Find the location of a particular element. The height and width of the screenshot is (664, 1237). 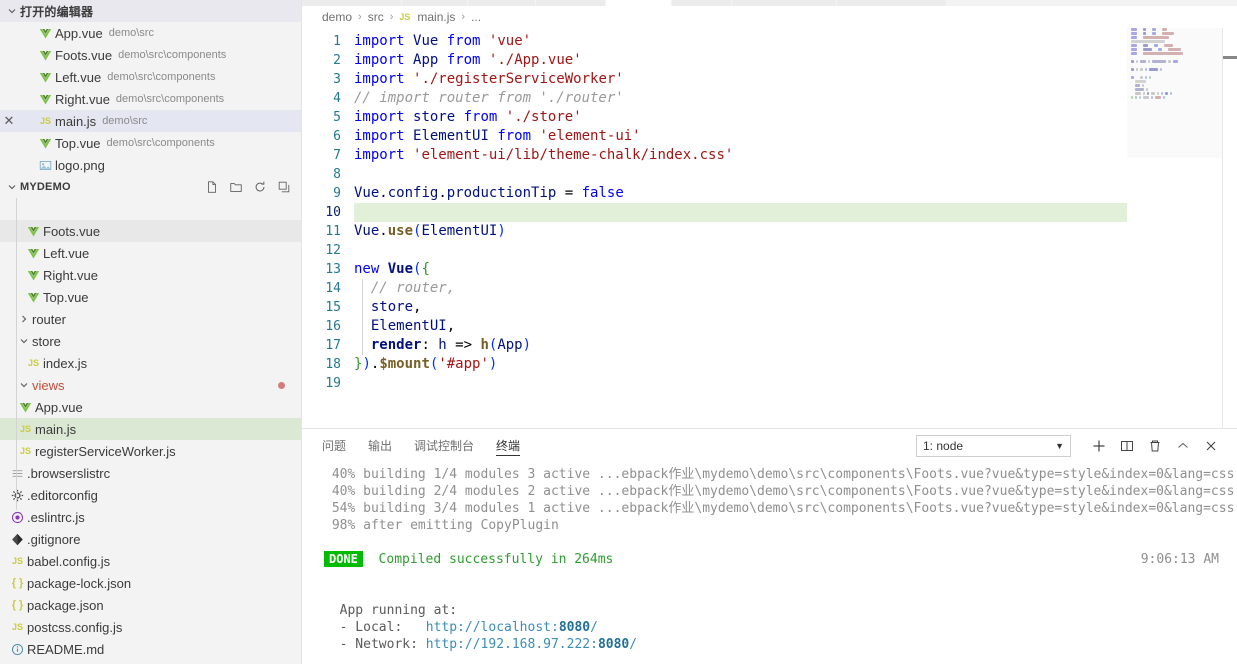

code-token: './store' is located at coordinates (543, 117).